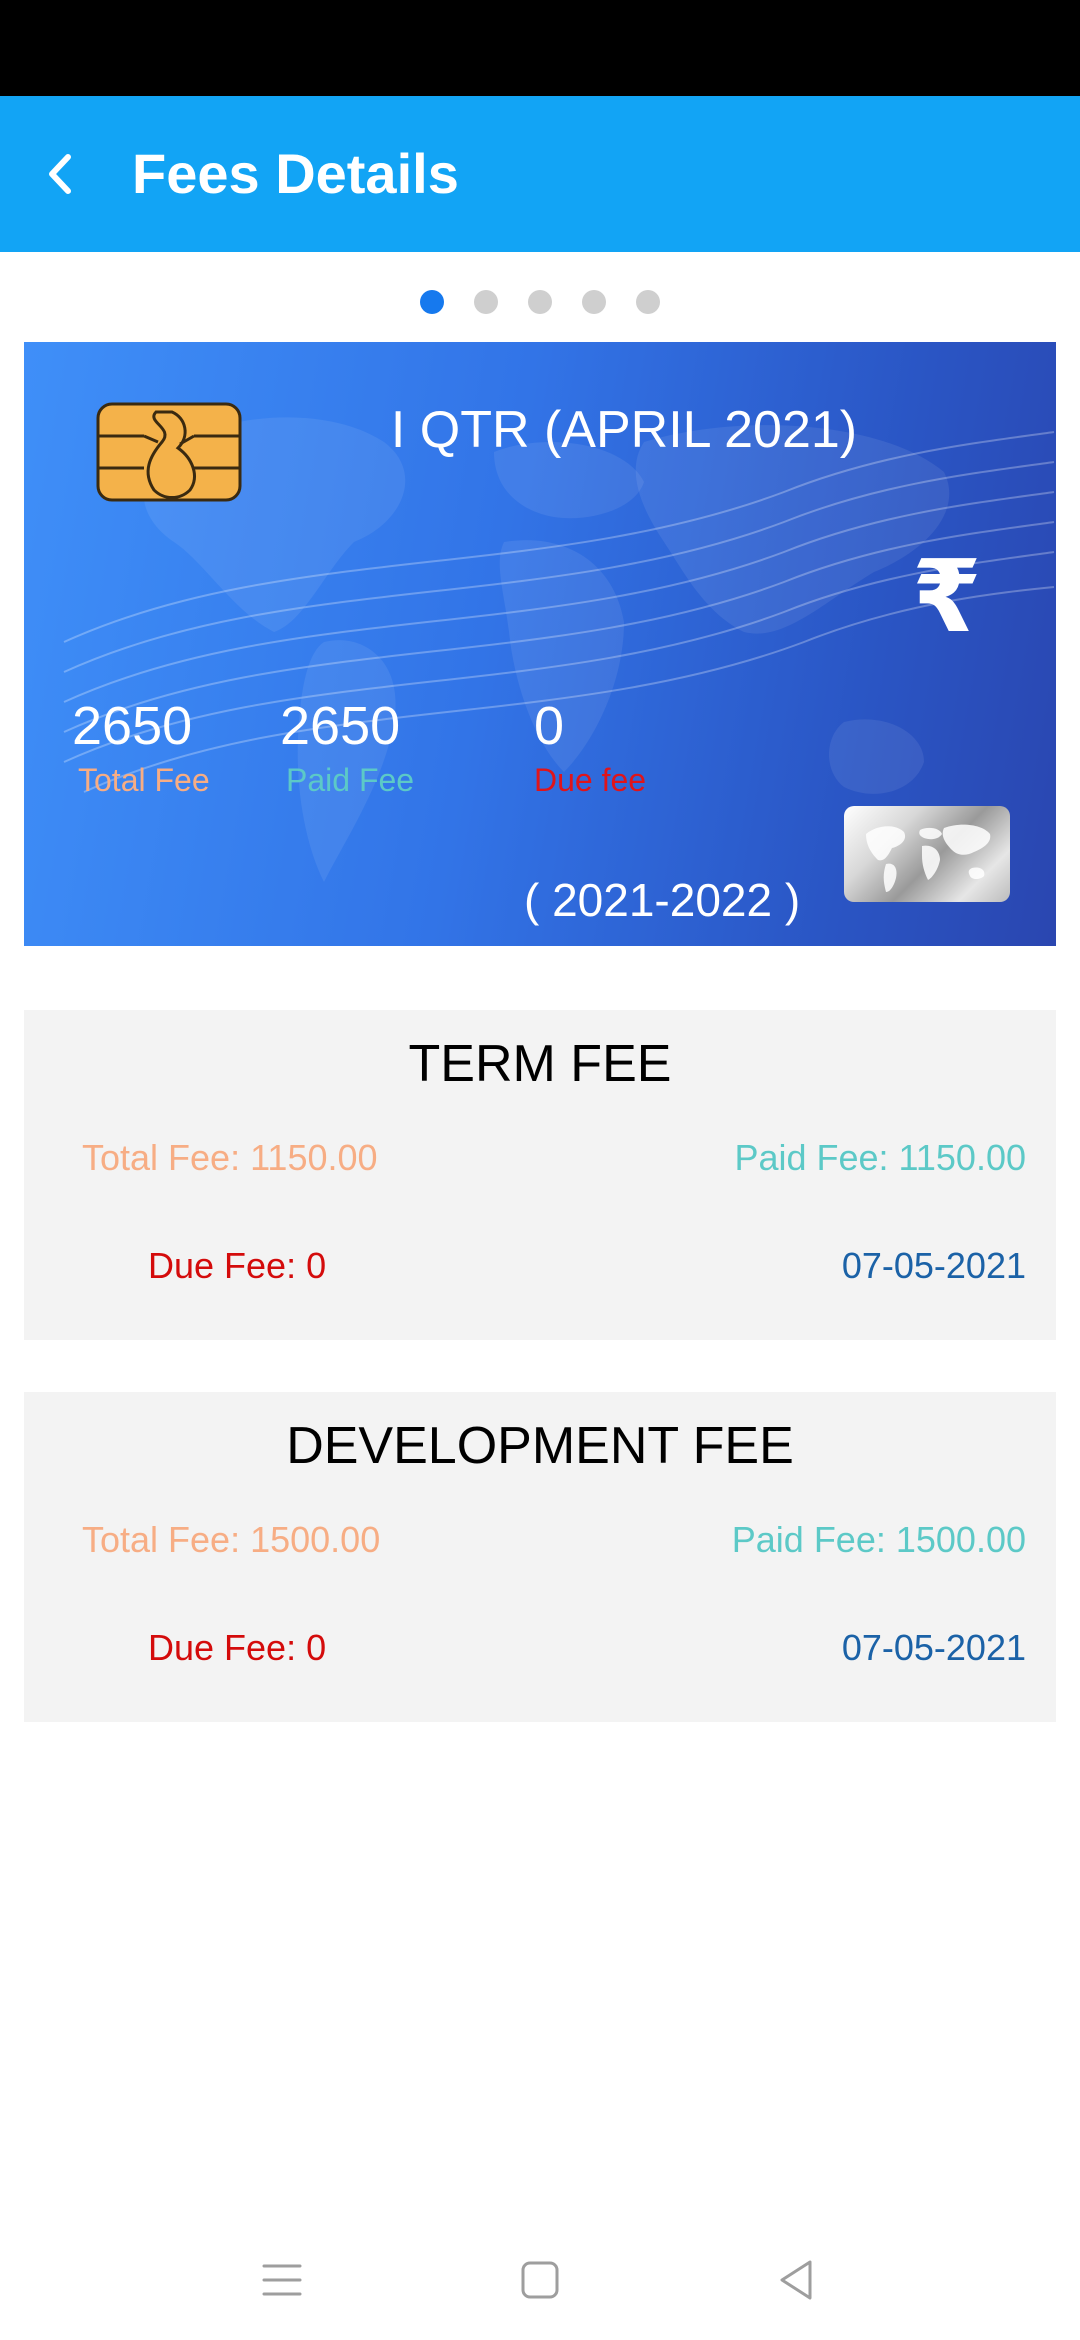 The width and height of the screenshot is (1080, 2340). Describe the element at coordinates (662, 900) in the screenshot. I see `card-academic-year: ( 2021-2022 )` at that location.